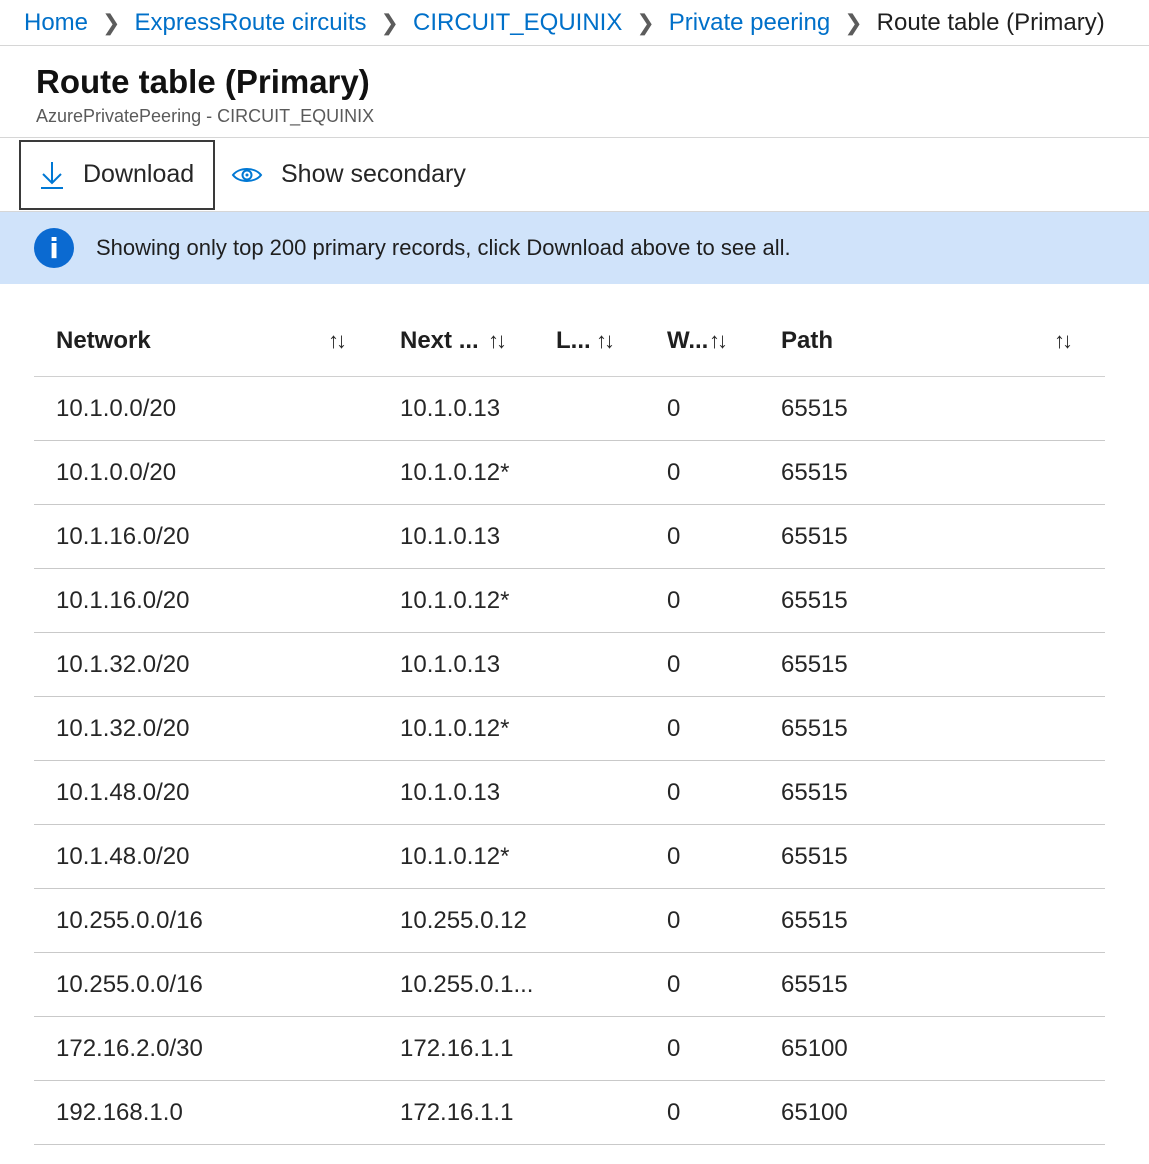 The width and height of the screenshot is (1149, 1164). What do you see at coordinates (103, 341) in the screenshot?
I see `column-header-network: Network` at bounding box center [103, 341].